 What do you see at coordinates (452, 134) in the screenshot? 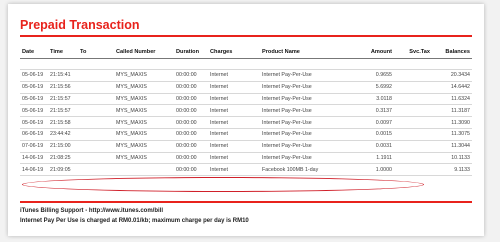
I see `cell-balance: 11.3075` at bounding box center [452, 134].